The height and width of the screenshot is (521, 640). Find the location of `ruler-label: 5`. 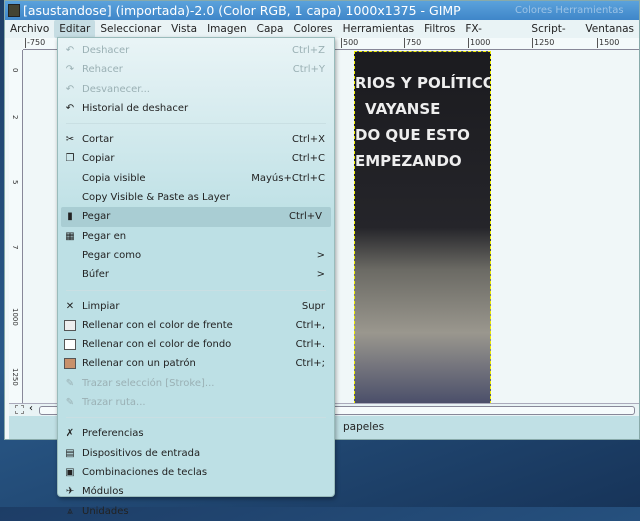

ruler-label: 5 is located at coordinates (15, 182).